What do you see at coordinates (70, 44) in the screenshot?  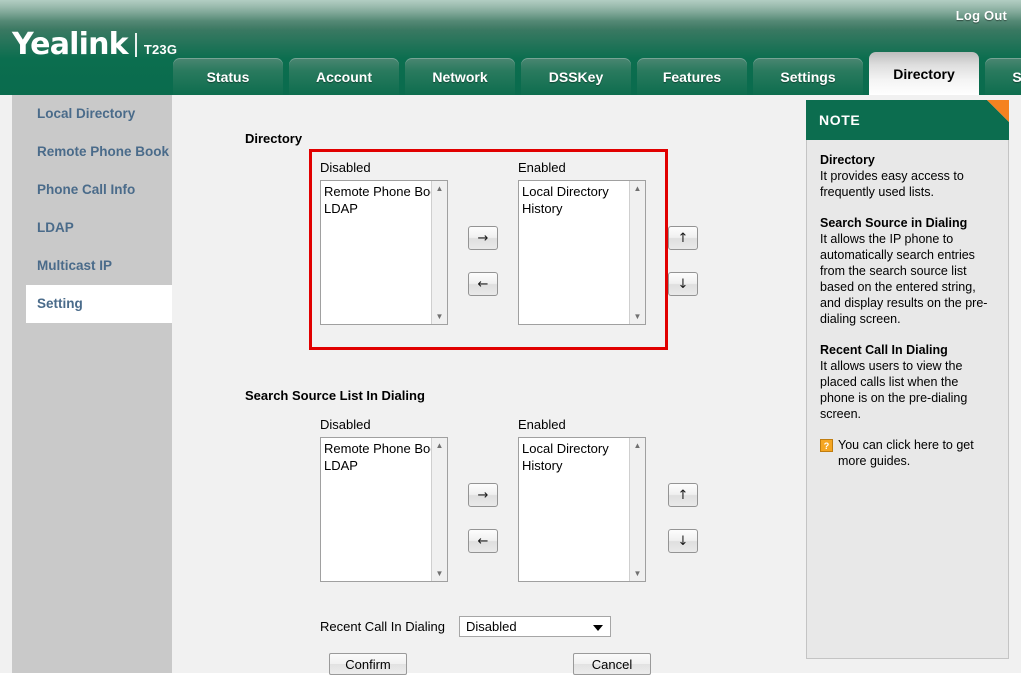 I see `logo-text: Yealink` at bounding box center [70, 44].